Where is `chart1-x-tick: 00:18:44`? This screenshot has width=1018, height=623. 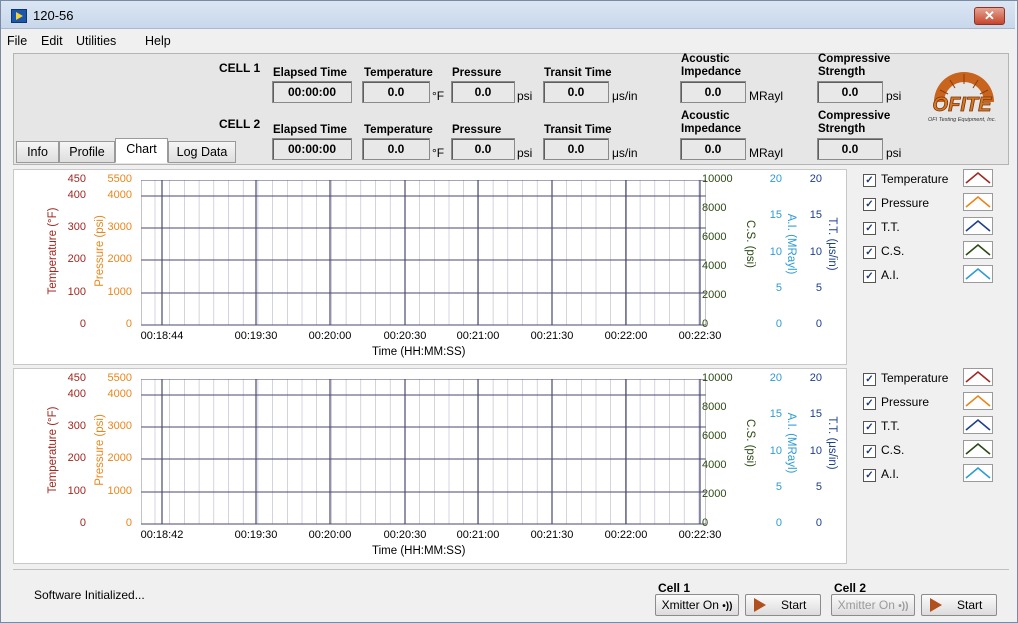 chart1-x-tick: 00:18:44 is located at coordinates (162, 336).